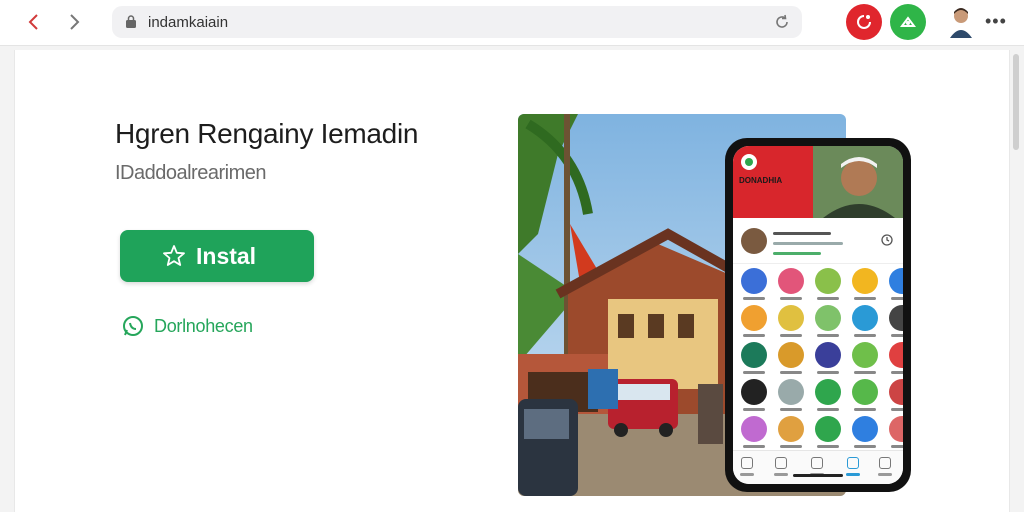 The height and width of the screenshot is (512, 1024). Describe the element at coordinates (267, 133) in the screenshot. I see `page-title: Hgren Rengainy Iemadin` at that location.